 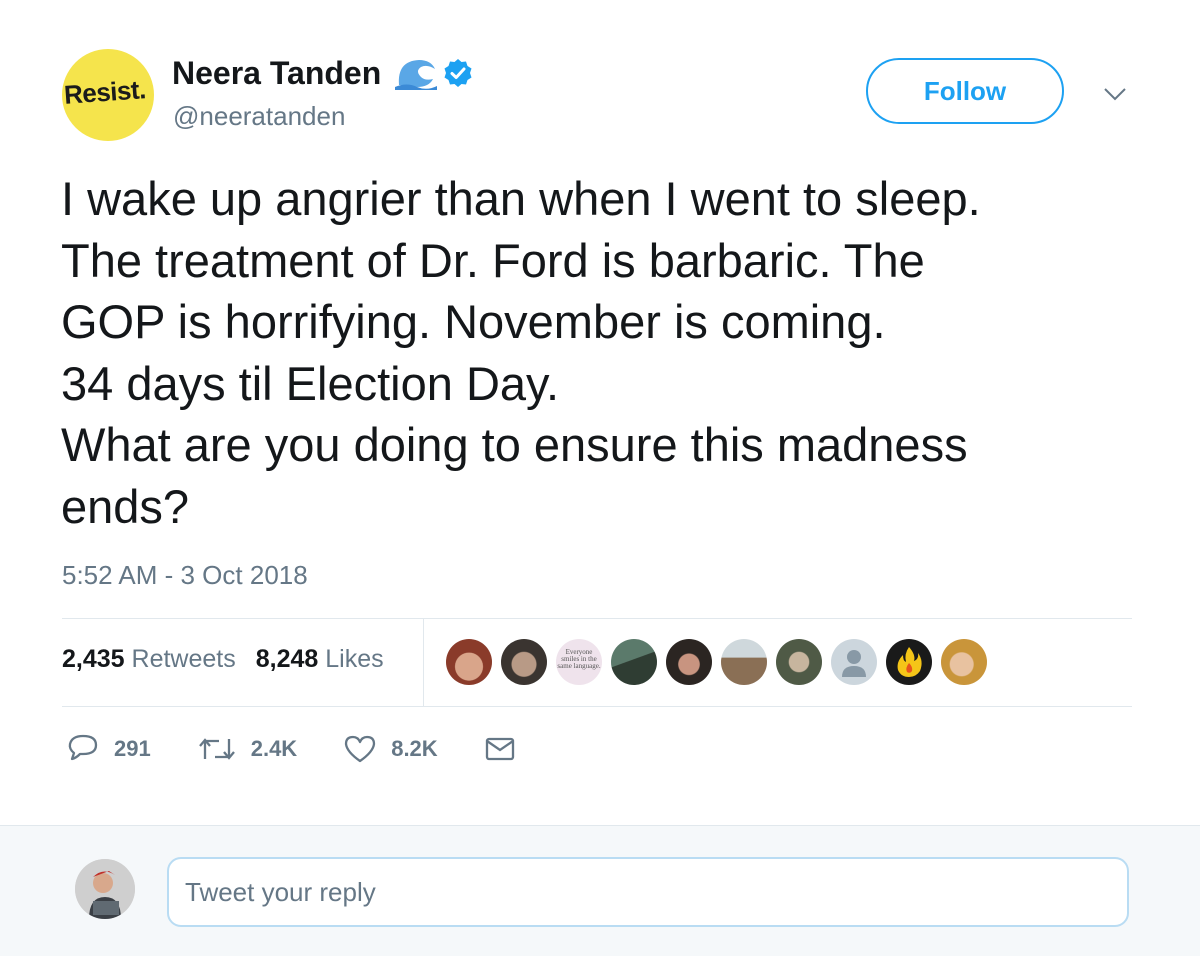 I want to click on liker-avatars: Everyone smiles in the same language., so click(x=721, y=662).